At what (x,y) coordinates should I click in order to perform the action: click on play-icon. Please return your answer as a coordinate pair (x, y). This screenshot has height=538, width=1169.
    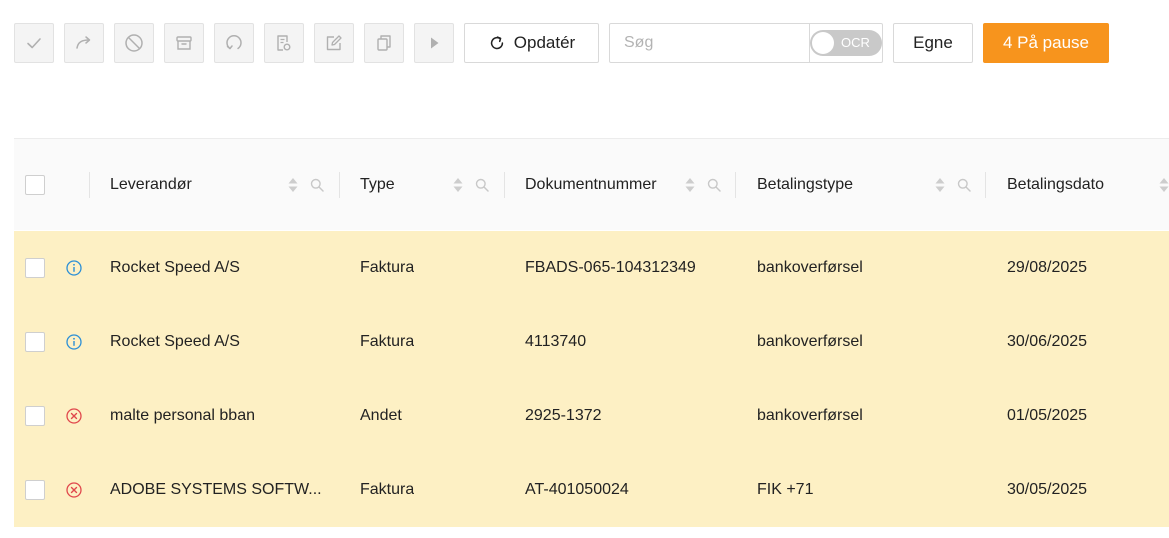
    Looking at the image, I should click on (434, 43).